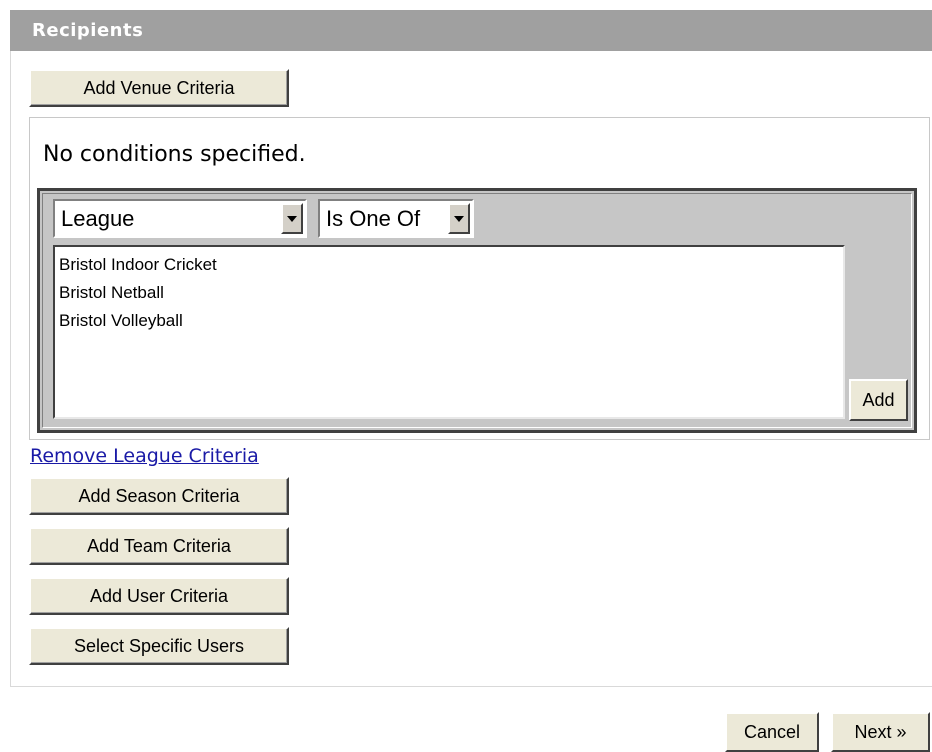 The width and height of the screenshot is (932, 752). Describe the element at coordinates (159, 646) in the screenshot. I see `select-specific-users-button: Select Specific Users` at that location.